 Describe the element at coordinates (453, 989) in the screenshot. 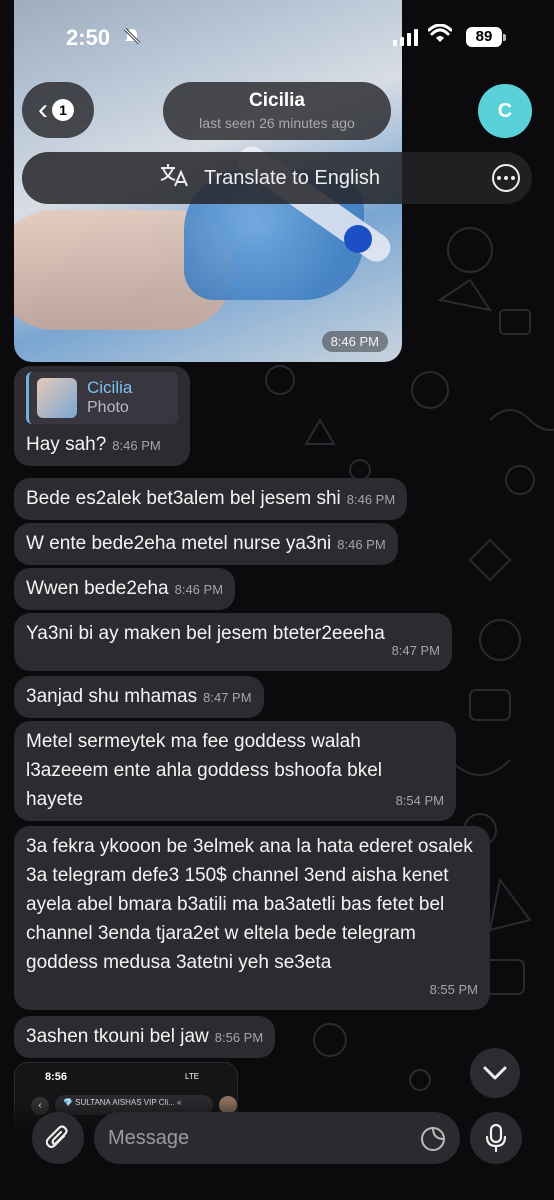

I see `message-time: 8:55 PM` at that location.